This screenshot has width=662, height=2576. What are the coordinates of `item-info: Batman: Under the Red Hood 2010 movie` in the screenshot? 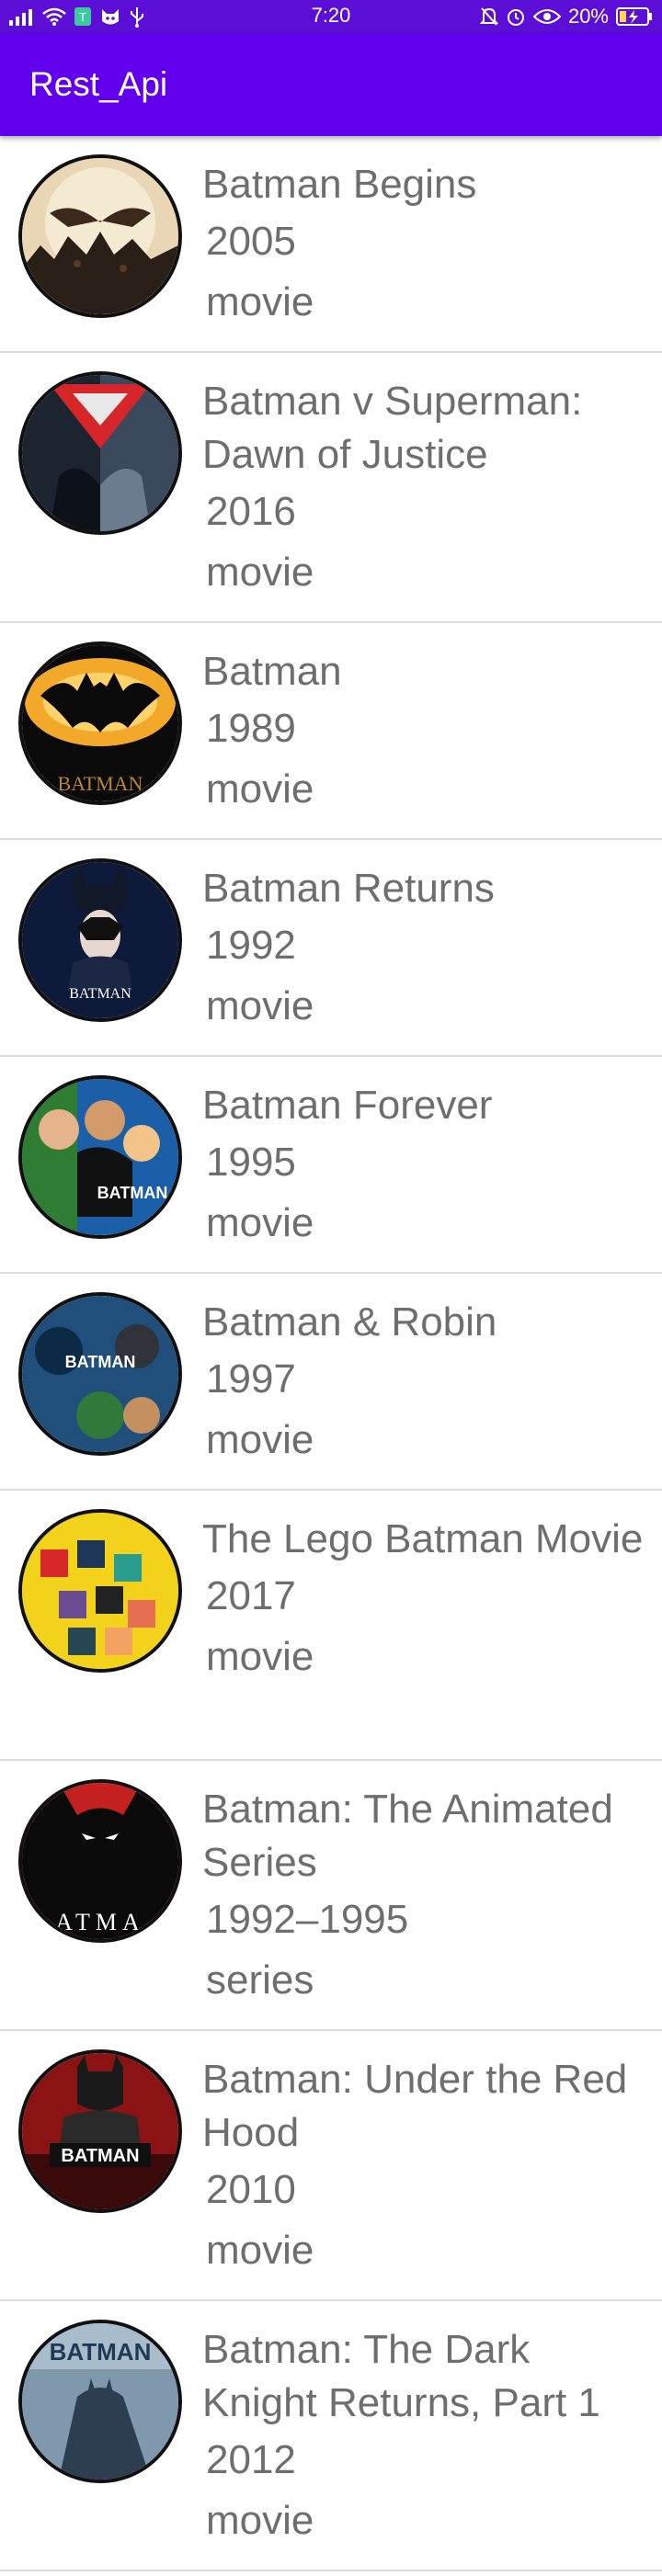 It's located at (427, 2167).